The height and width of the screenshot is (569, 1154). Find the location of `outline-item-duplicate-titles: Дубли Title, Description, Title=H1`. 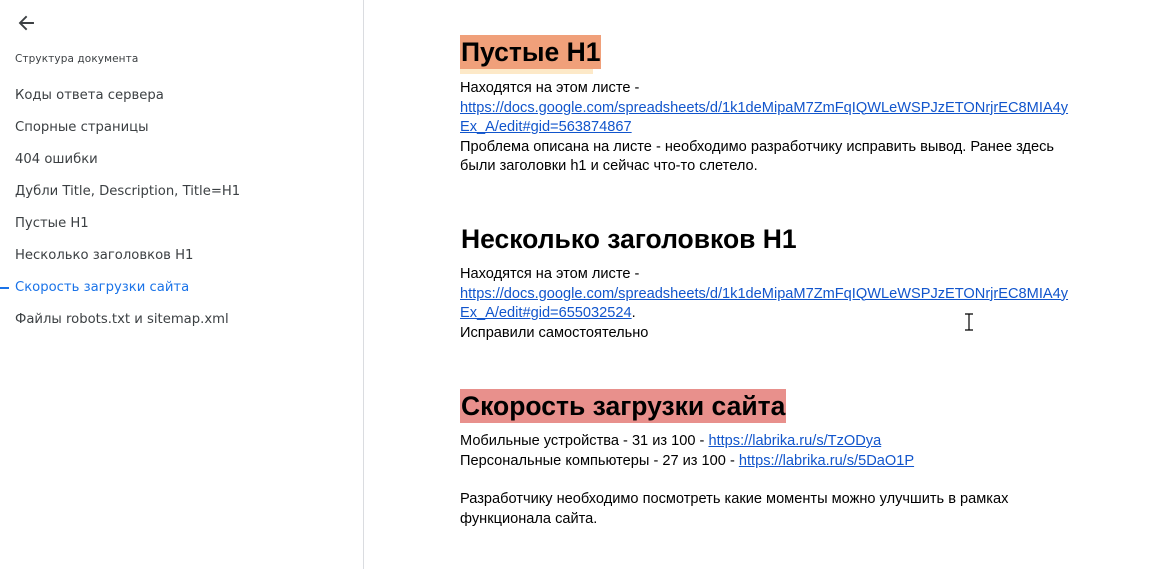

outline-item-duplicate-titles: Дубли Title, Description, Title=H1 is located at coordinates (181, 192).